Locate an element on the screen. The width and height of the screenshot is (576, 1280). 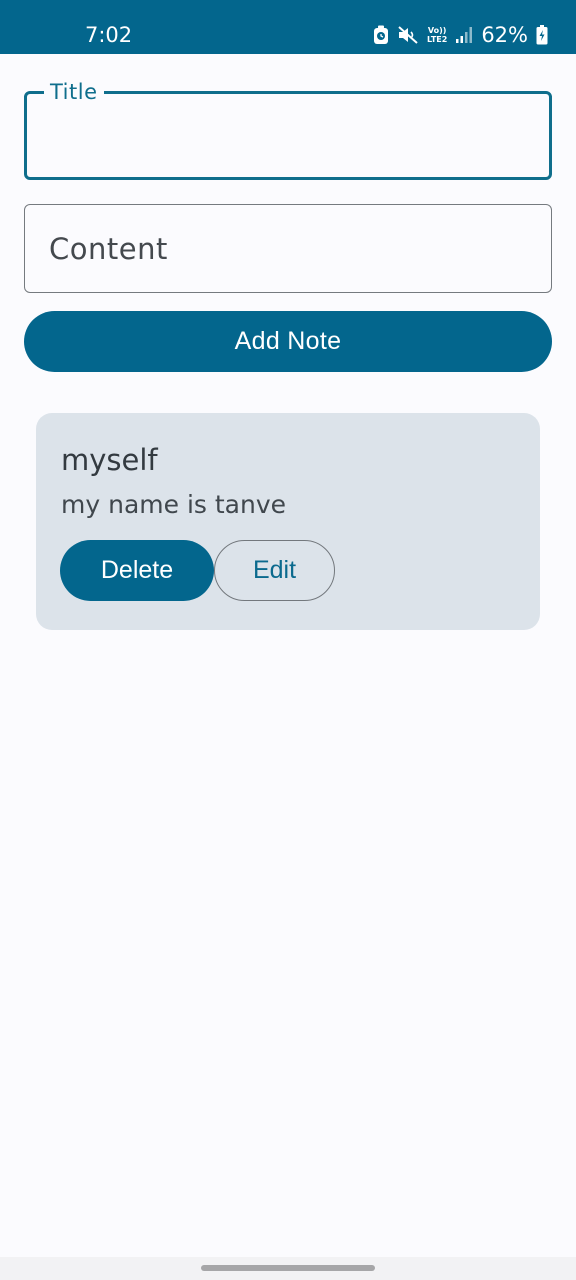
status-bar: 7:02 Vo)) LTE2 62% is located at coordinates (288, 27).